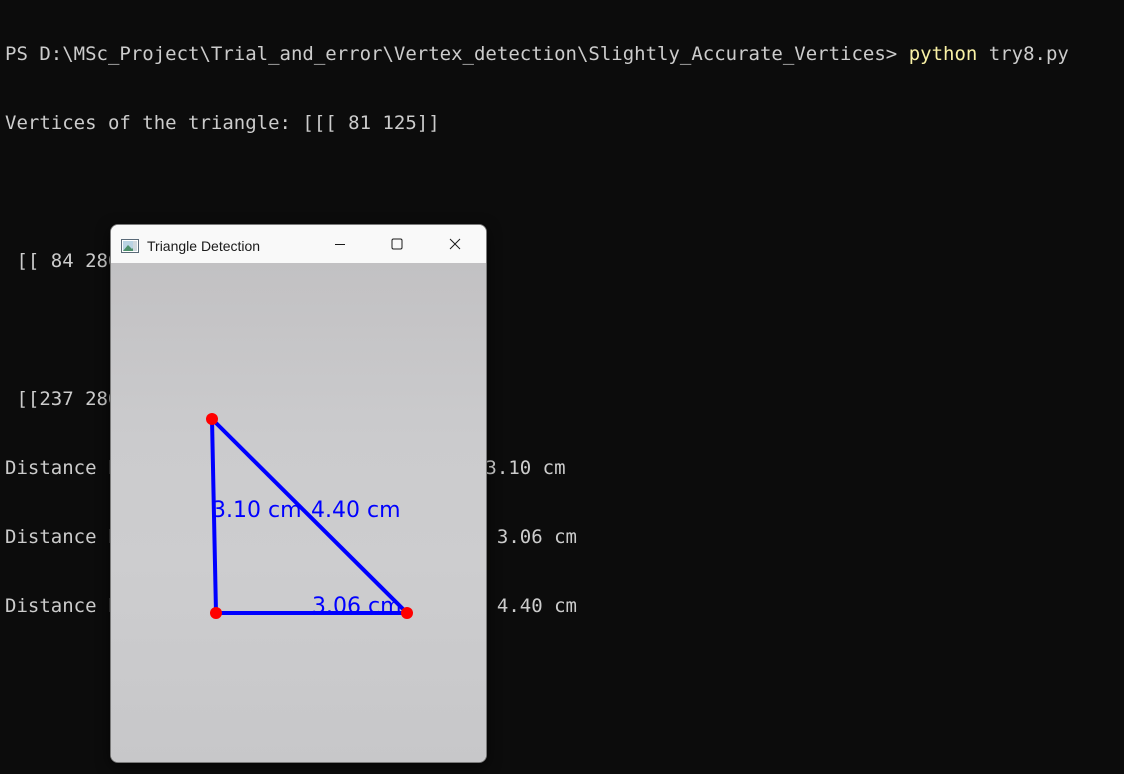  I want to click on close-button, so click(455, 244).